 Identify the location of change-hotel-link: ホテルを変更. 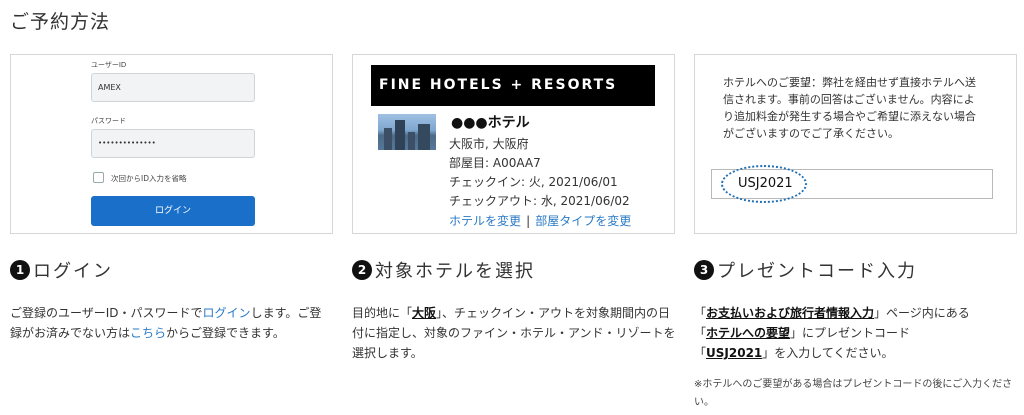
(485, 221).